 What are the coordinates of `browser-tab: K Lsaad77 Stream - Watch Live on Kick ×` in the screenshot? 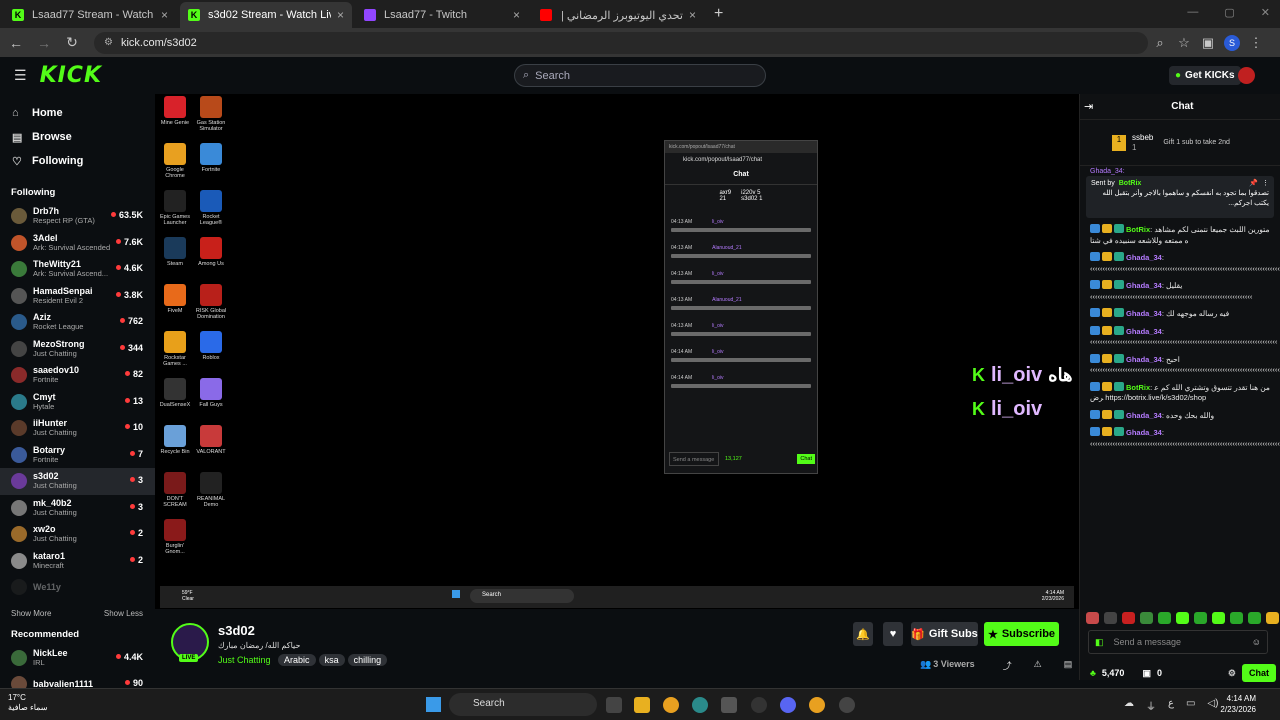 It's located at (90, 15).